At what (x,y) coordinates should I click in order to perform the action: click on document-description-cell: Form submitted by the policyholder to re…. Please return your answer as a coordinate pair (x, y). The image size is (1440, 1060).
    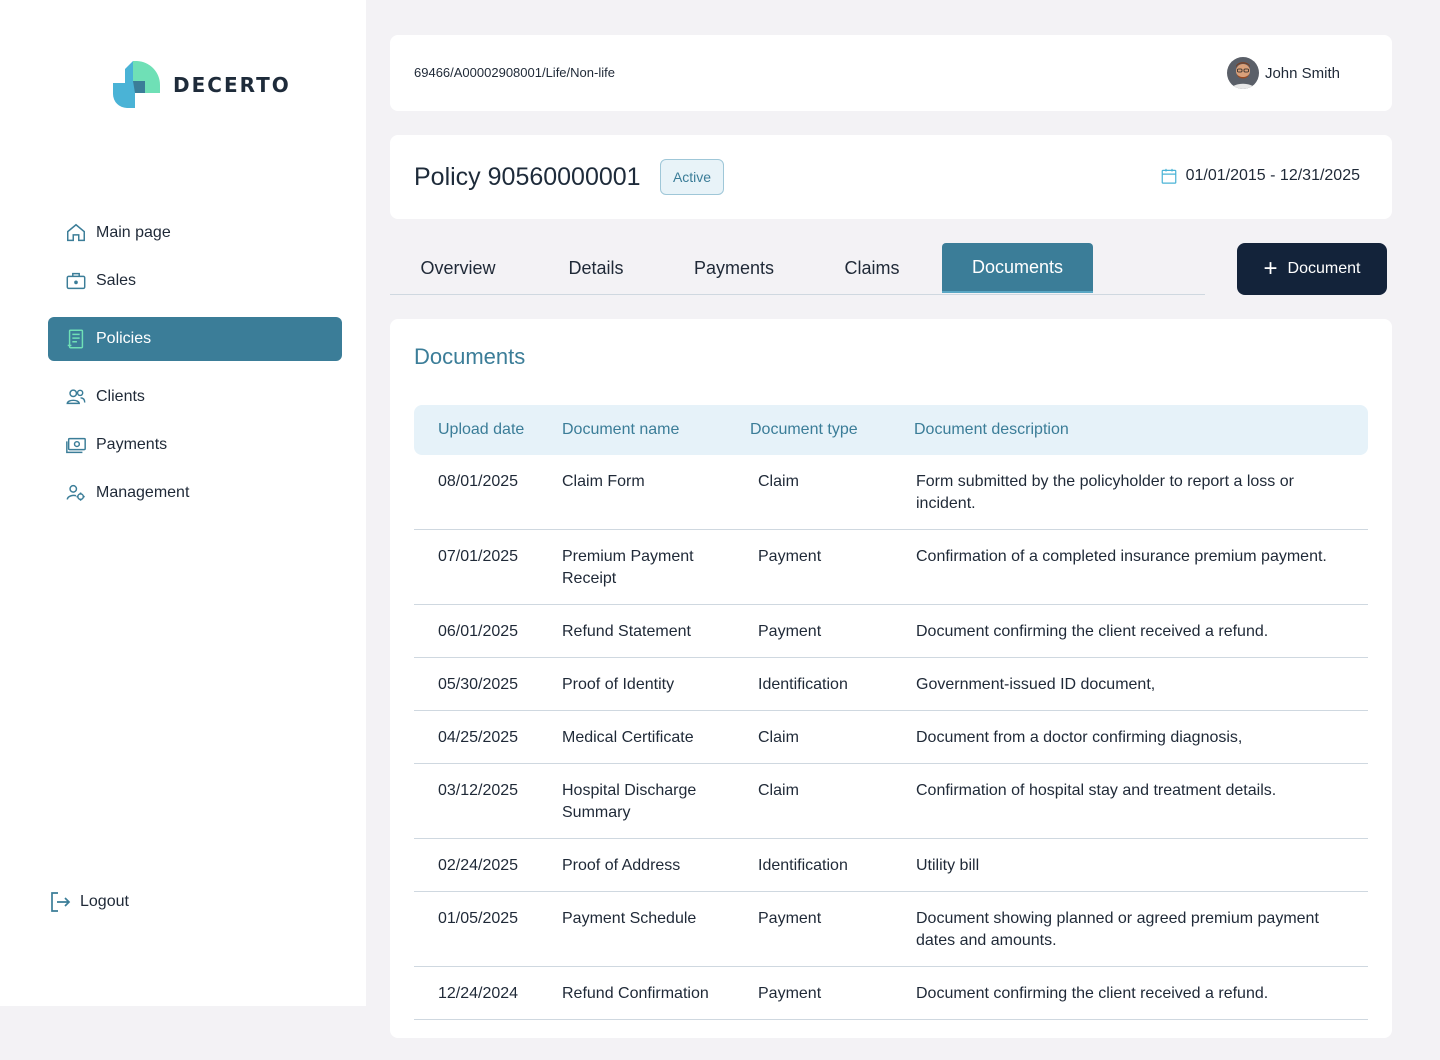
    Looking at the image, I should click on (1105, 492).